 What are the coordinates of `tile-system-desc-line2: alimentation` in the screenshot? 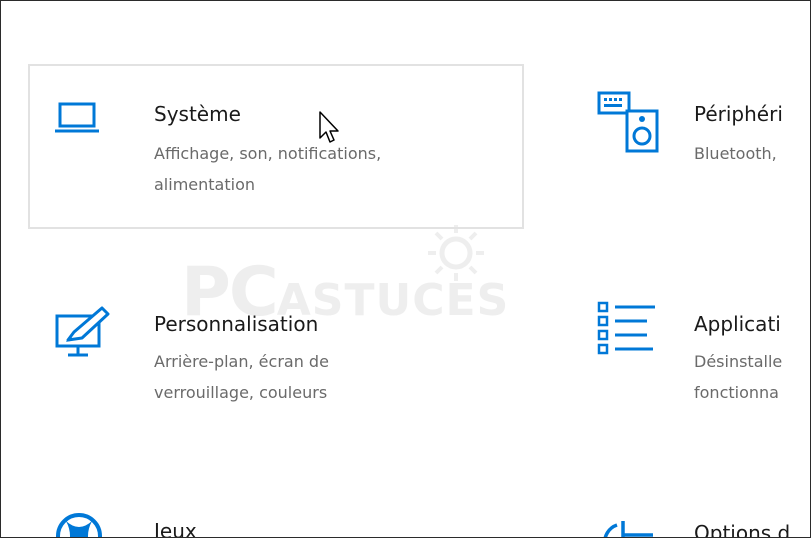 It's located at (204, 184).